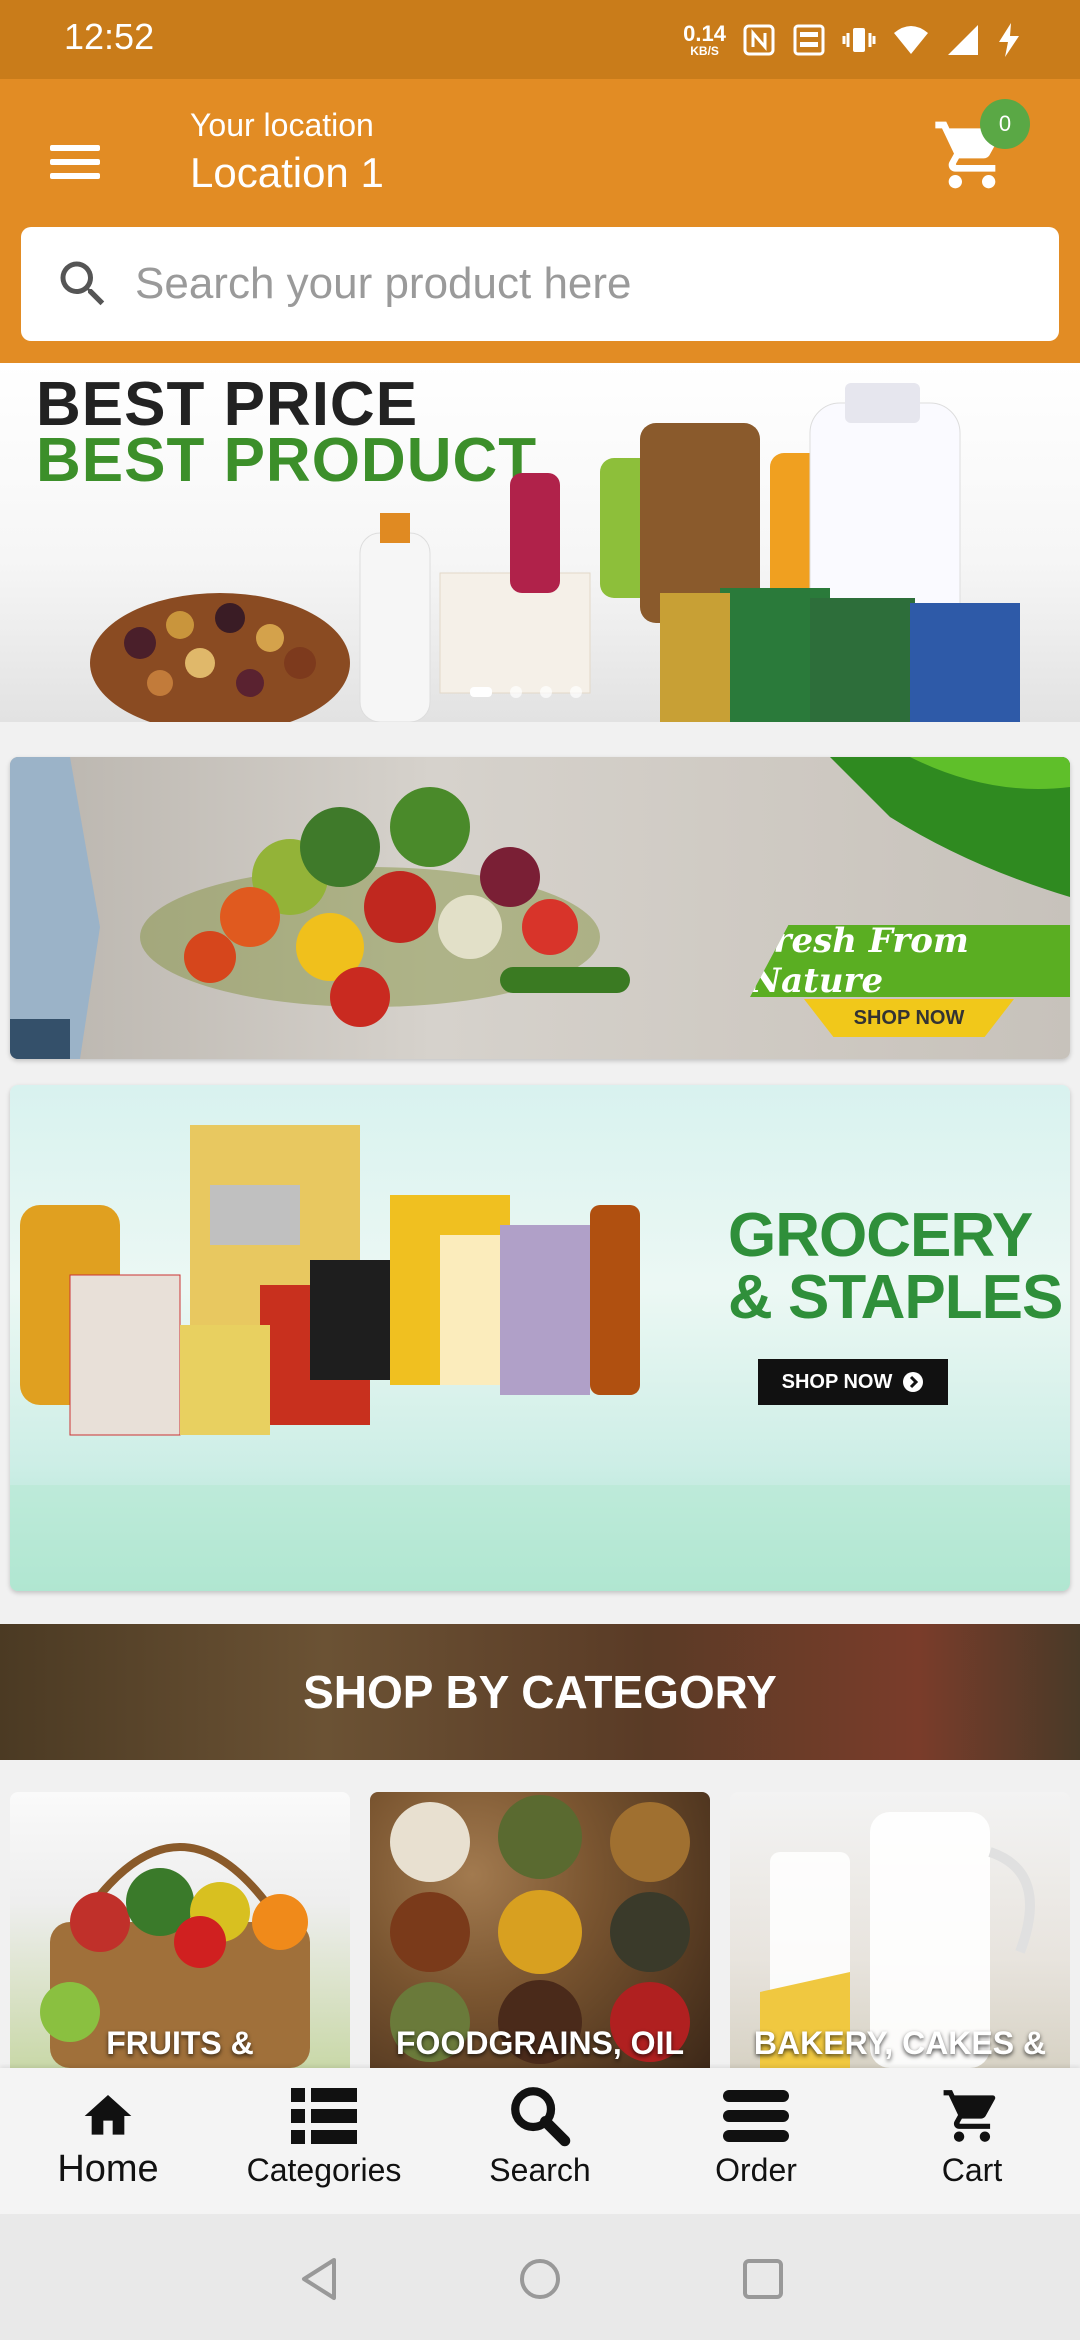 This screenshot has width=1080, height=2340. I want to click on hero-products-image, so click(555, 552).